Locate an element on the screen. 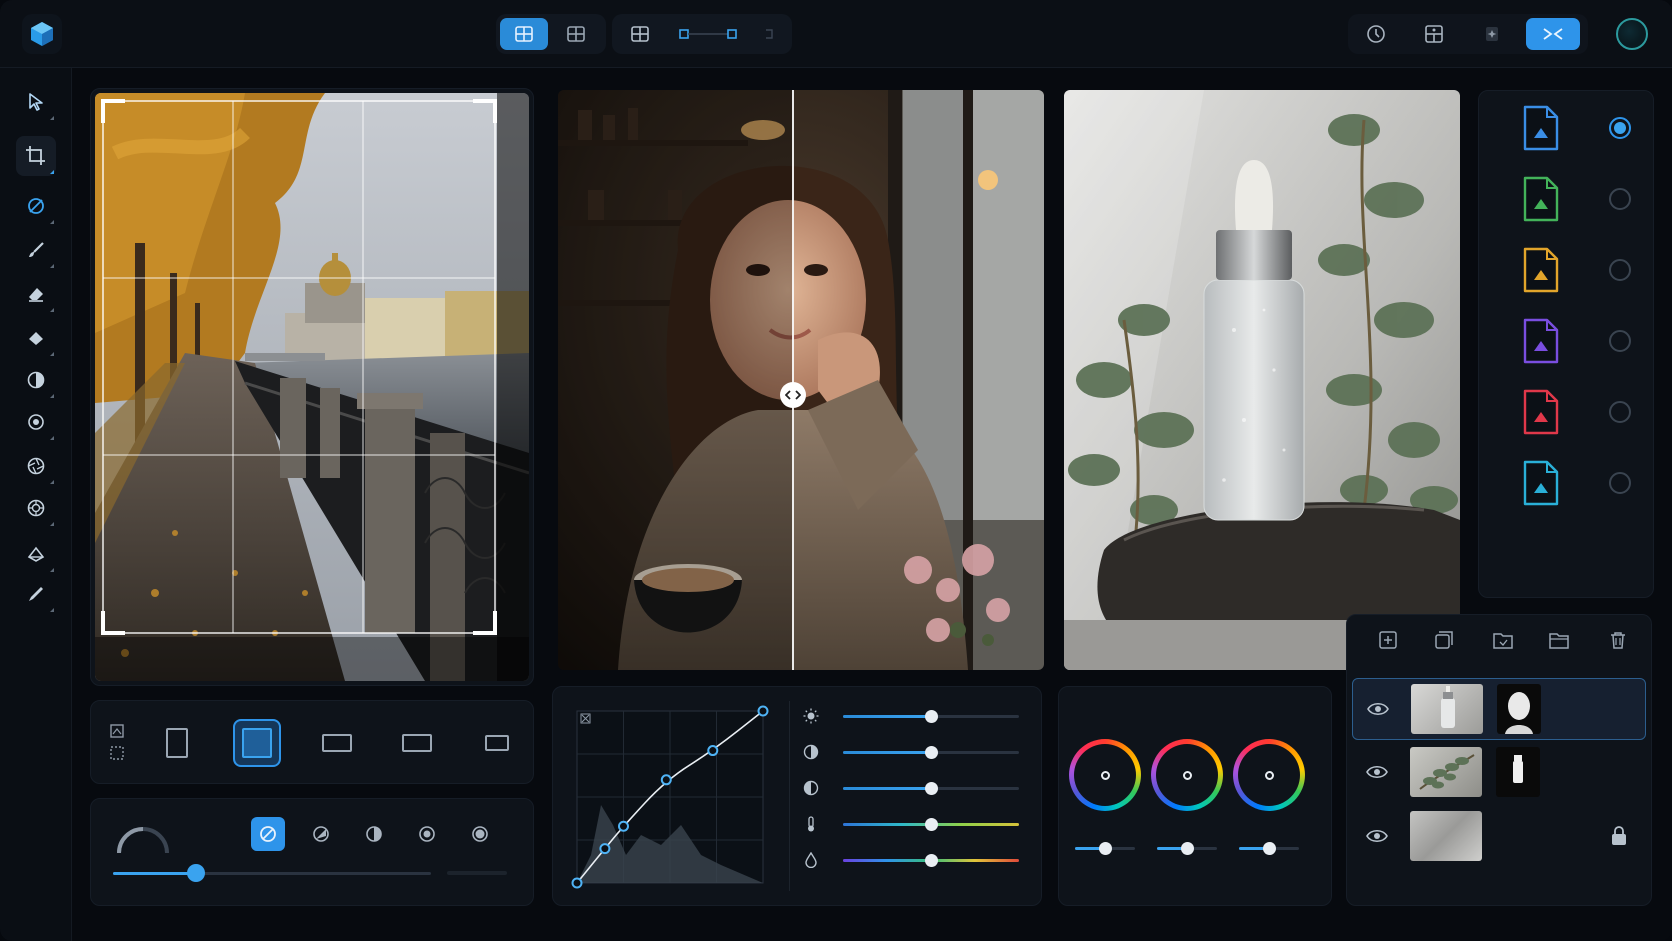  add-layer-icon is located at coordinates (1388, 640).